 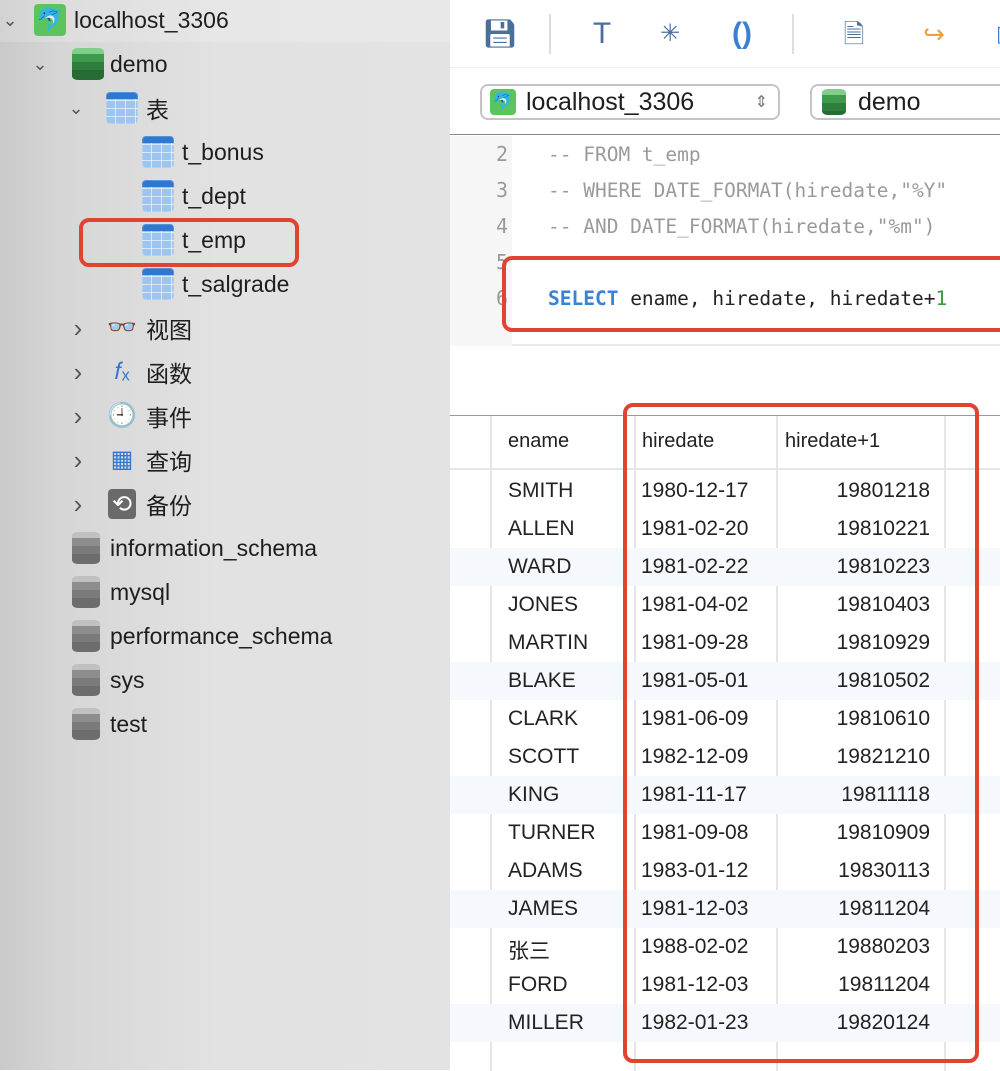 What do you see at coordinates (538, 985) in the screenshot?
I see `cell-ename: FORD` at bounding box center [538, 985].